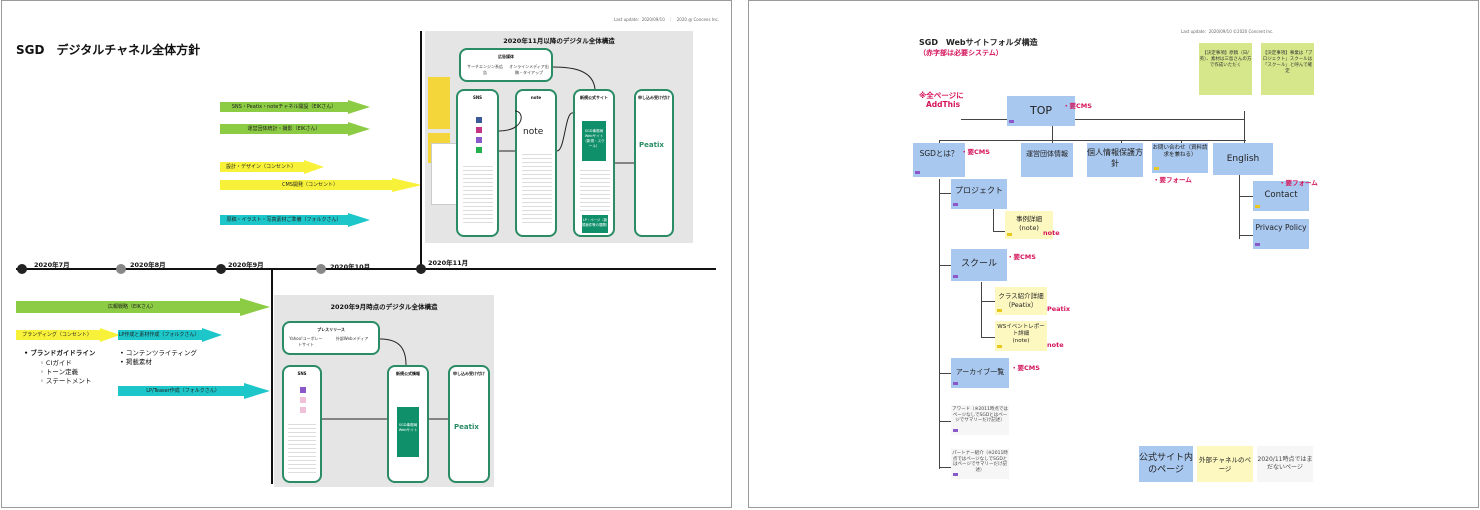 Image resolution: width=1480 pixels, height=510 pixels. I want to click on bullet-brand-text: ブランドガイドライン, so click(63, 353).